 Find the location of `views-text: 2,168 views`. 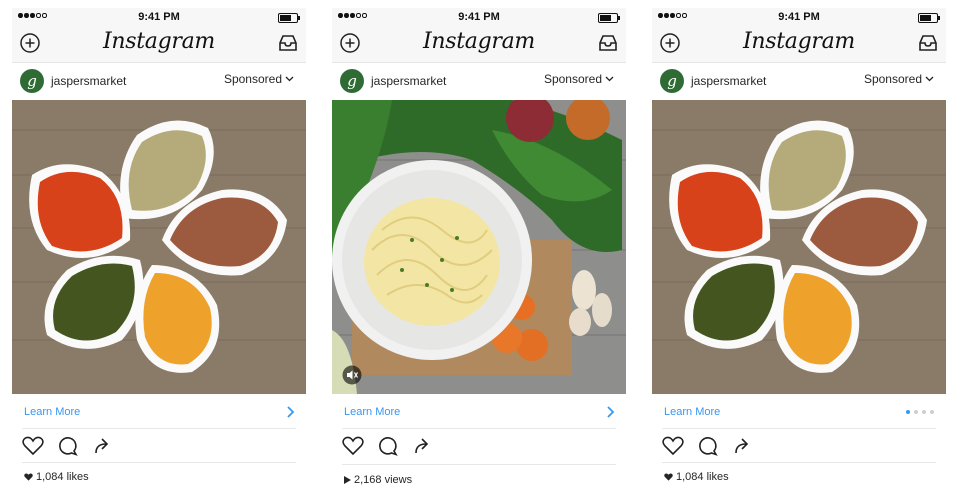

views-text: 2,168 views is located at coordinates (383, 480).